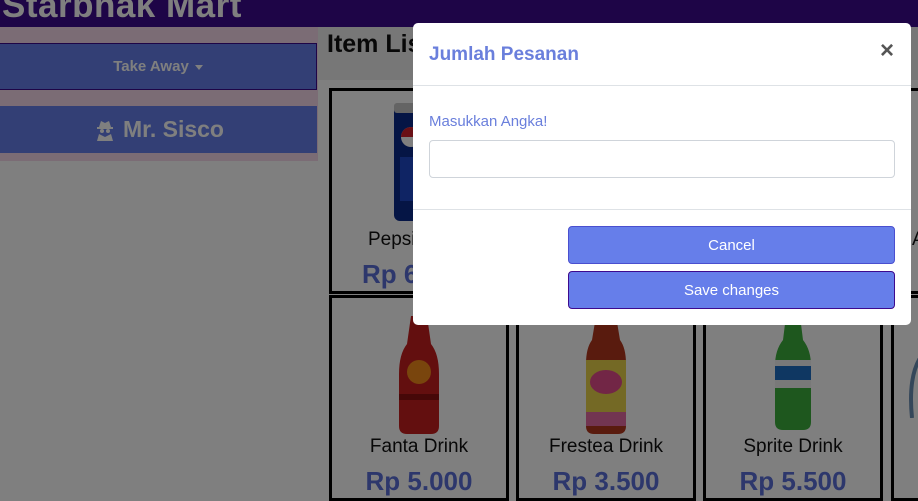 The height and width of the screenshot is (501, 918). Describe the element at coordinates (662, 54) in the screenshot. I see `modal-header: Jumlah Pesanan ×` at that location.